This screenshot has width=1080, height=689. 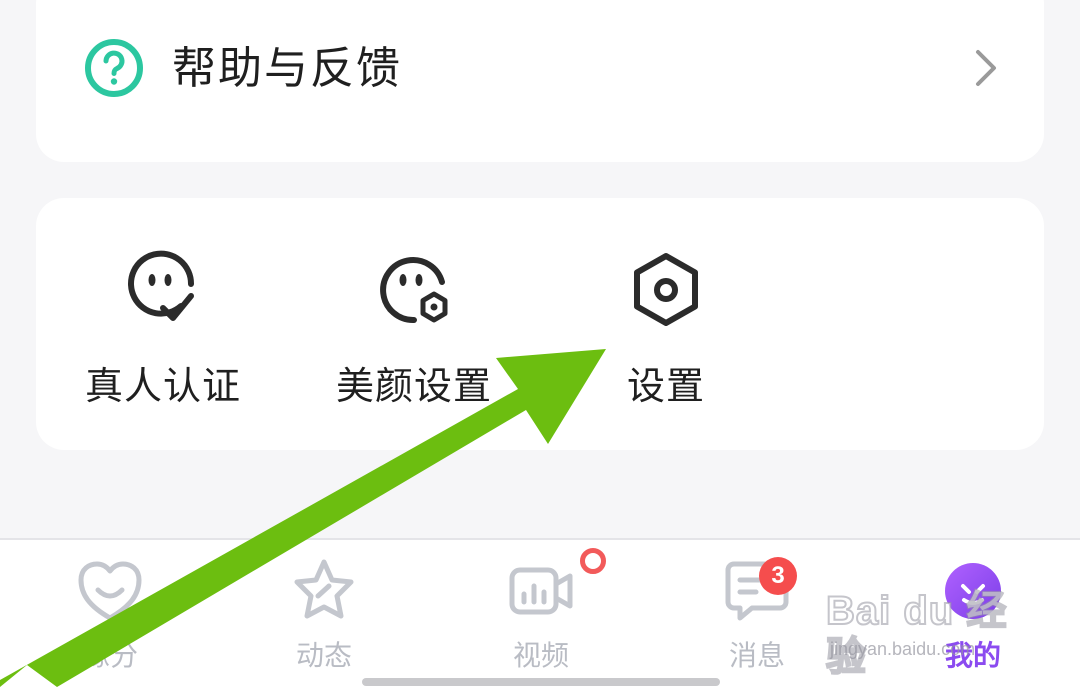 What do you see at coordinates (665, 386) in the screenshot?
I see `tool-label: 设置` at bounding box center [665, 386].